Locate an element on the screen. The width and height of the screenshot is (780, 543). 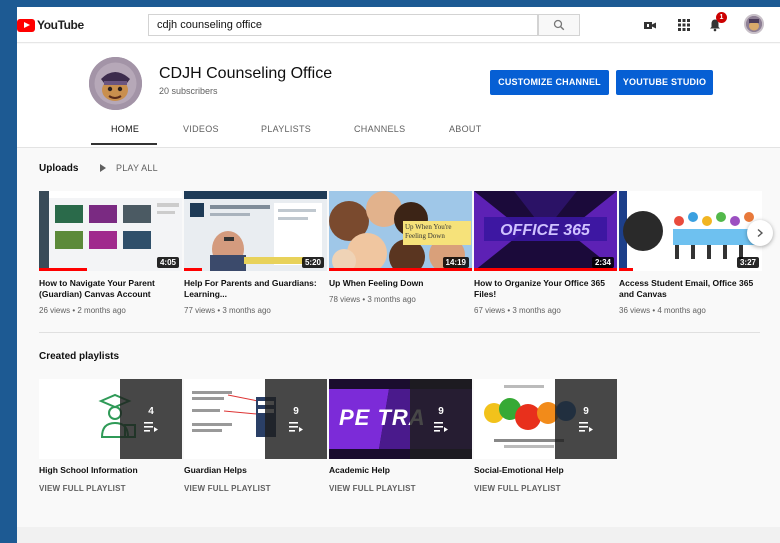
play-icon is located at coordinates (103, 168).